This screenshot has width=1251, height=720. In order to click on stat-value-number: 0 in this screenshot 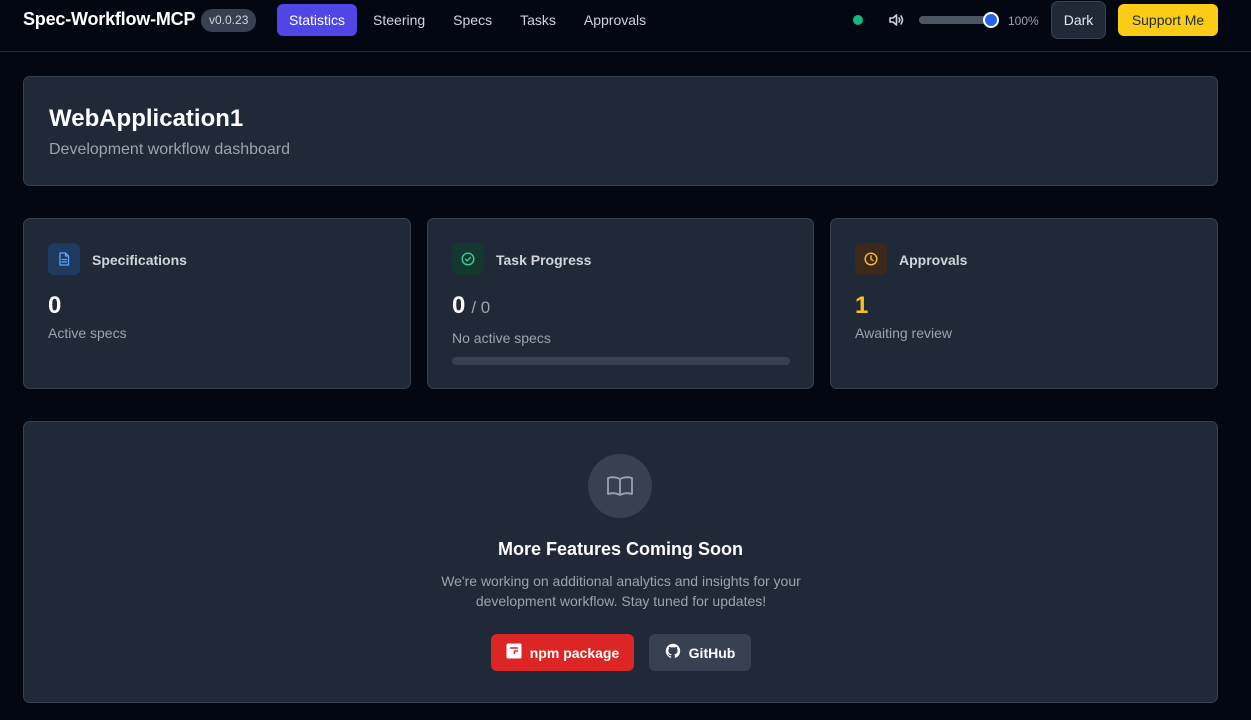, I will do `click(459, 305)`.